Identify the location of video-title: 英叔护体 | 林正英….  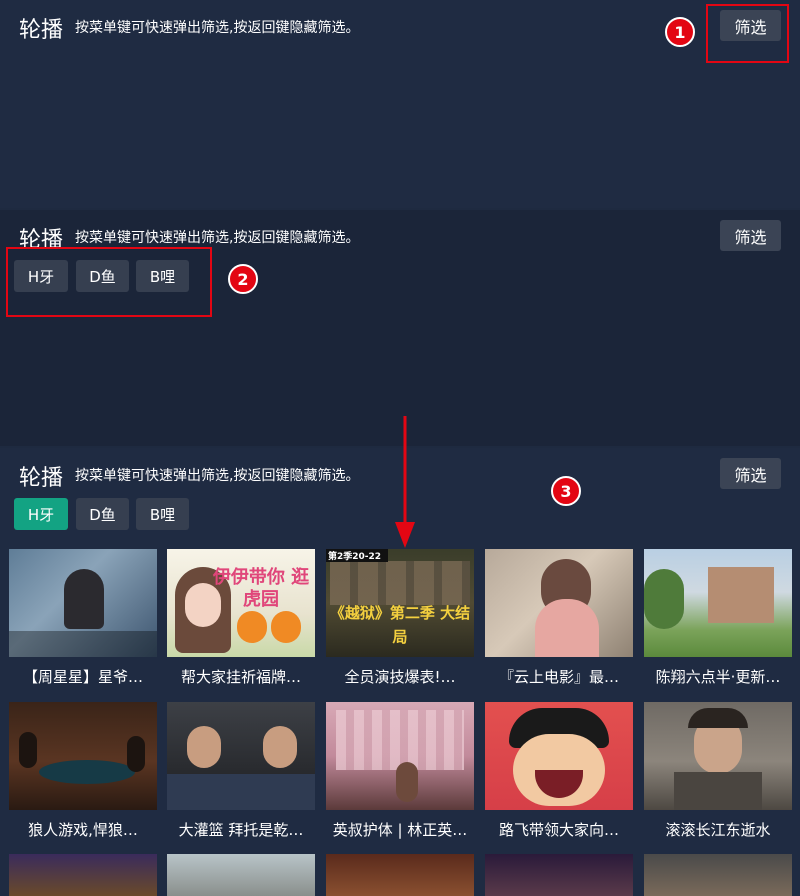
(400, 830).